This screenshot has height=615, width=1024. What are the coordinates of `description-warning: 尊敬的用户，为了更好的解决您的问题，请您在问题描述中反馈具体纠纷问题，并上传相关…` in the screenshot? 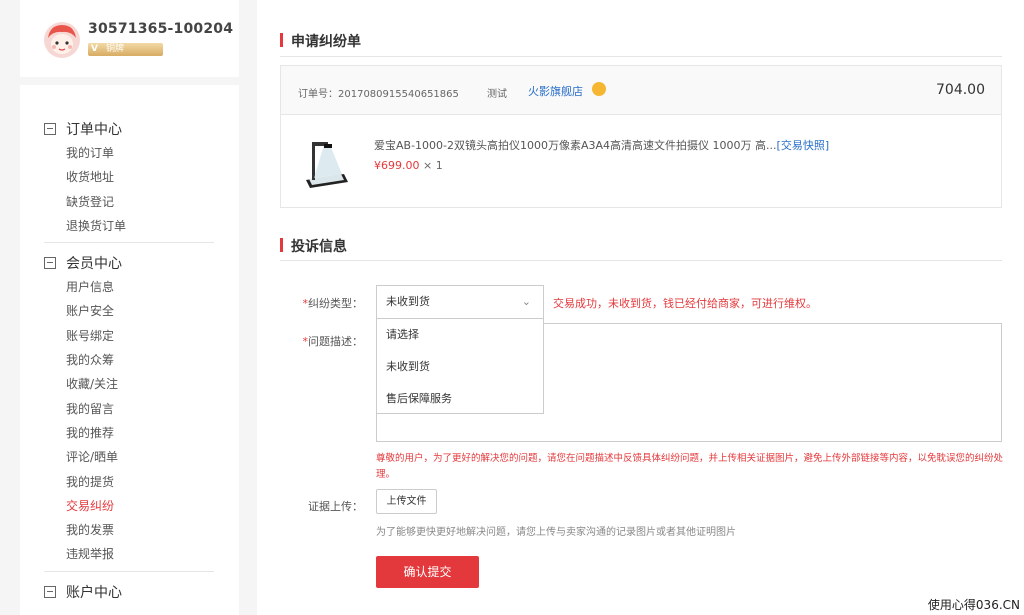 It's located at (690, 466).